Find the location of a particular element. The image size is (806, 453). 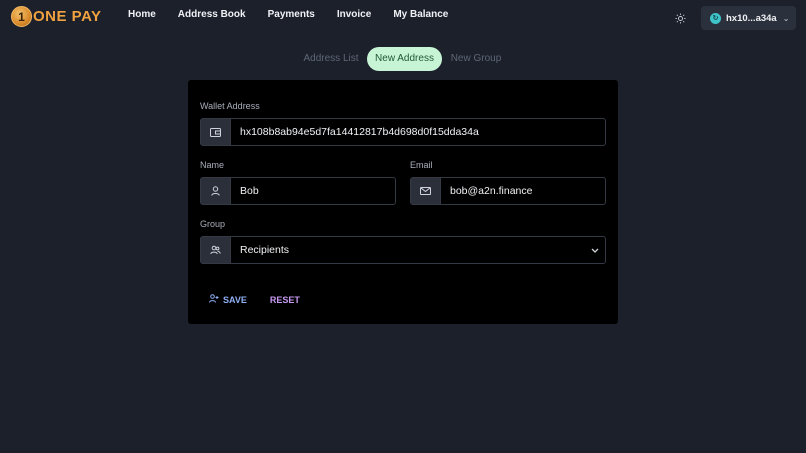

chevron-down-icon: ⌄ is located at coordinates (786, 18).